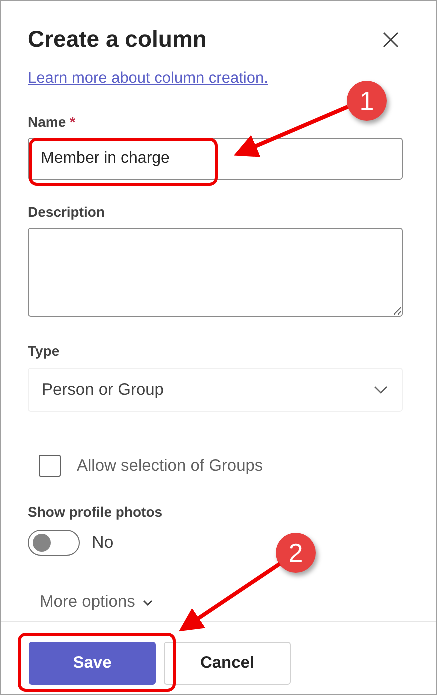  Describe the element at coordinates (92, 663) in the screenshot. I see `save-button: Save` at that location.